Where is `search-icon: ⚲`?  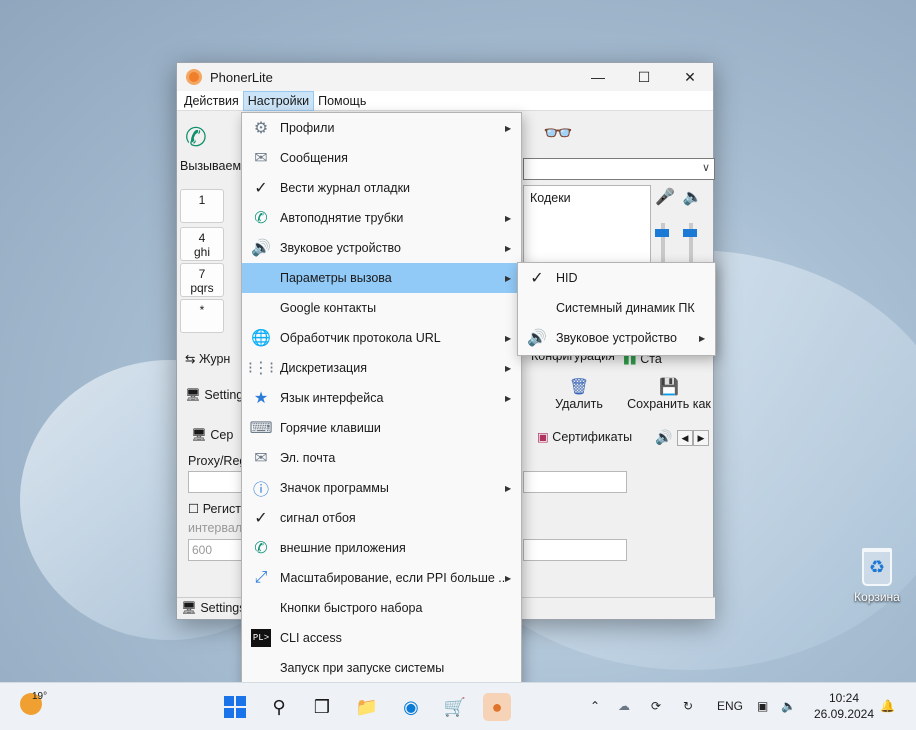 search-icon: ⚲ is located at coordinates (279, 707).